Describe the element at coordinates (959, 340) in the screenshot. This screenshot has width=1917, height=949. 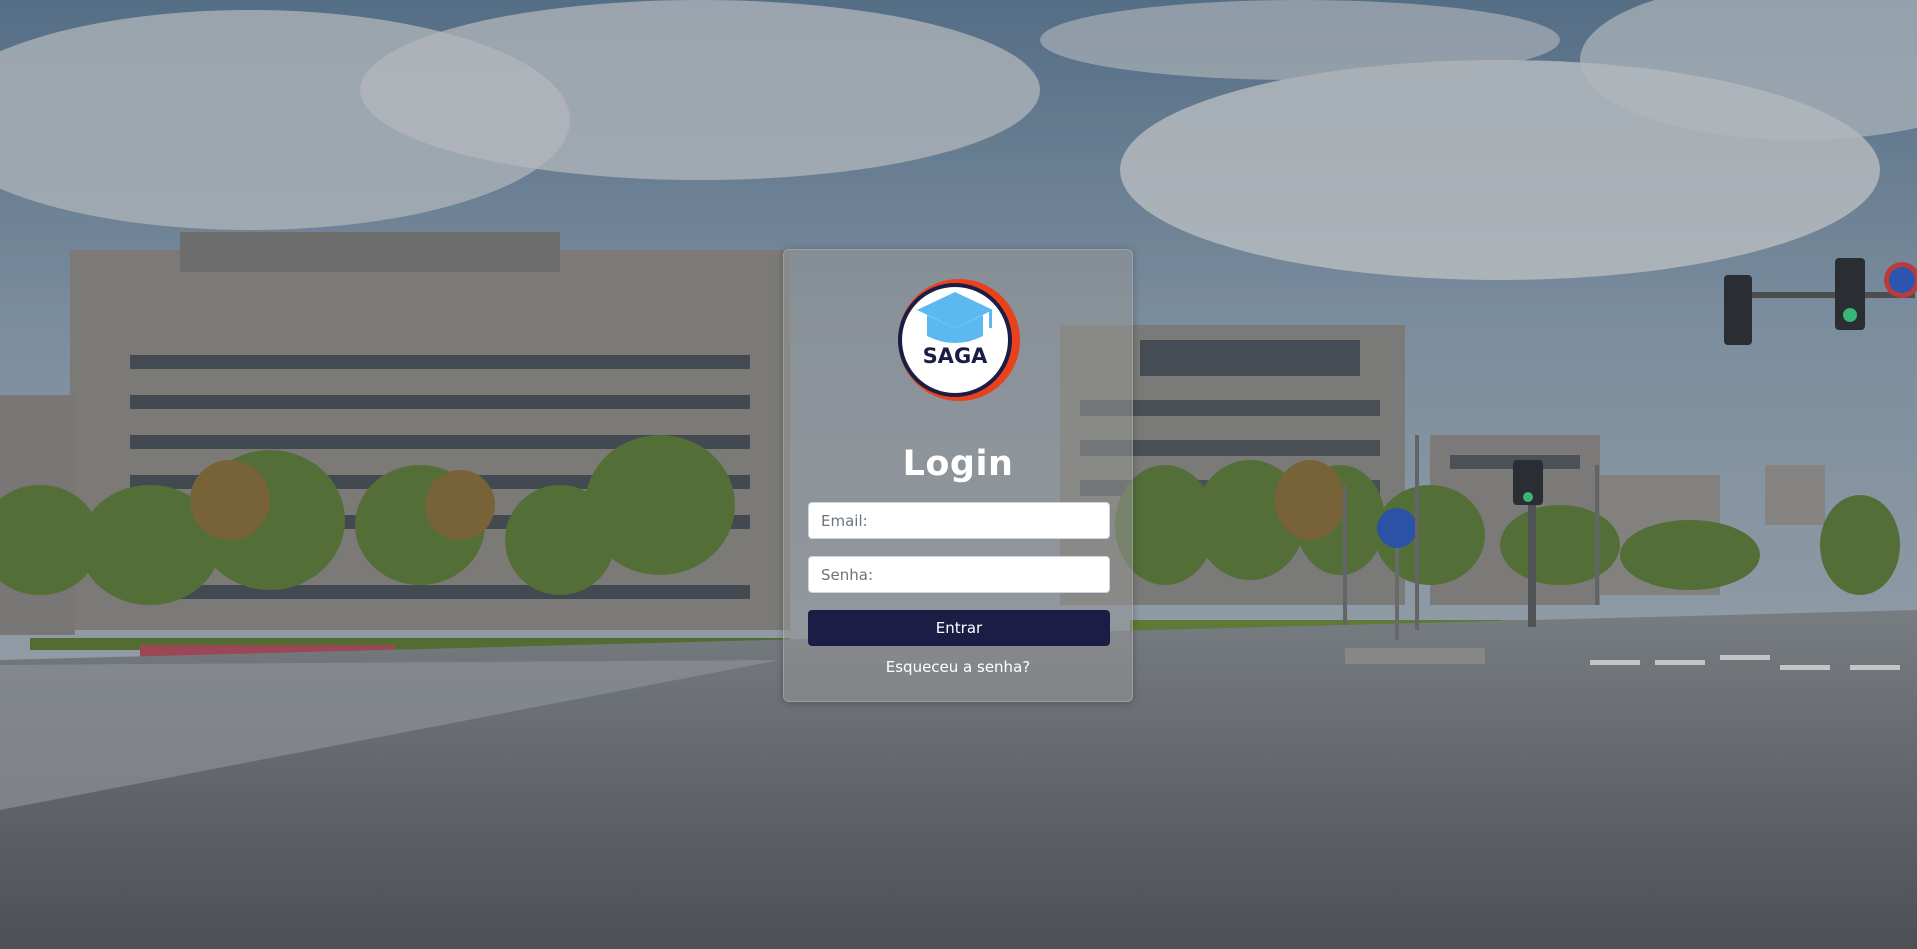
I see `saga-logo: SAGA` at that location.